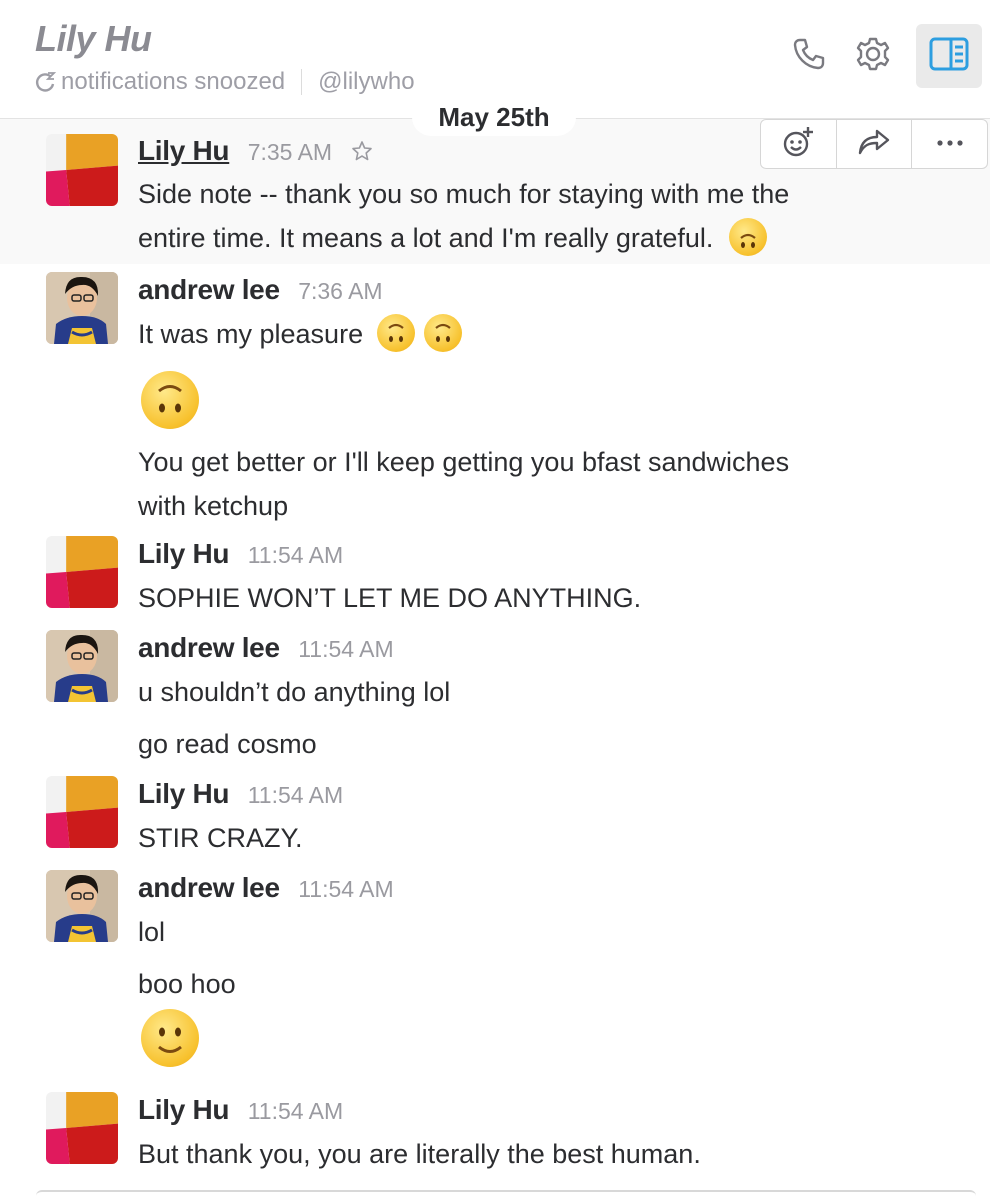 This screenshot has width=990, height=1204. I want to click on sidebar-panel-icon, so click(949, 56).